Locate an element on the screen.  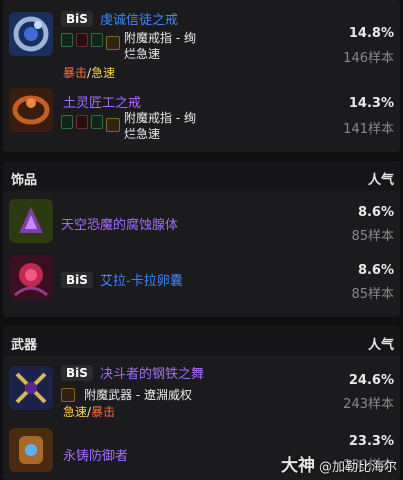
popularity-percent: 14.3% is located at coordinates (371, 103).